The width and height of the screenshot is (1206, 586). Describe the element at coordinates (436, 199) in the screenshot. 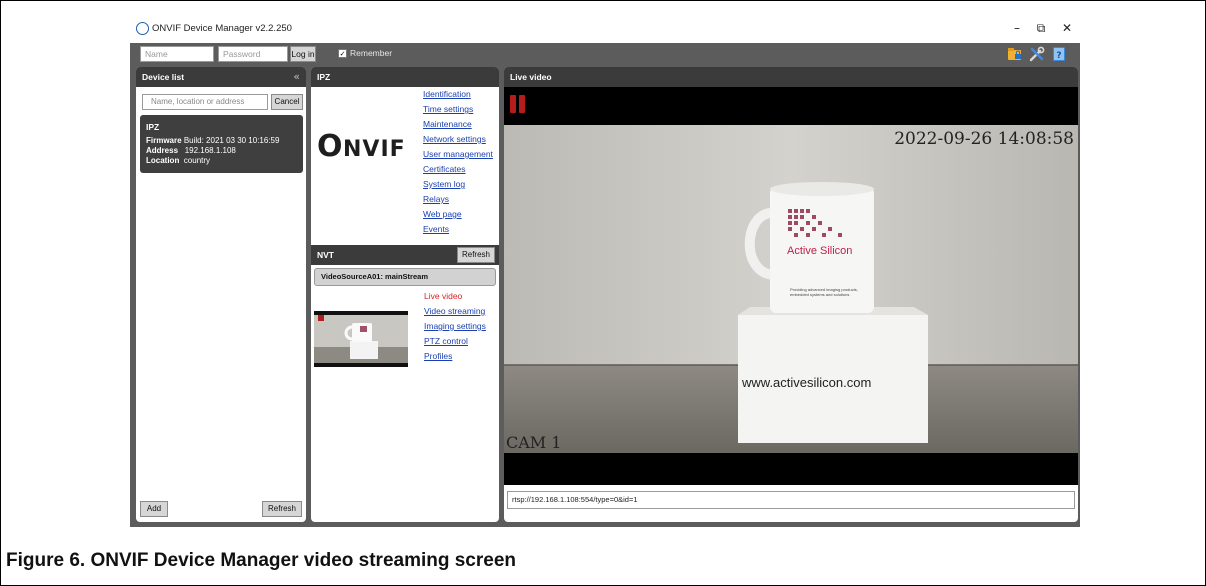

I see `menu-link-relays: Relays` at that location.